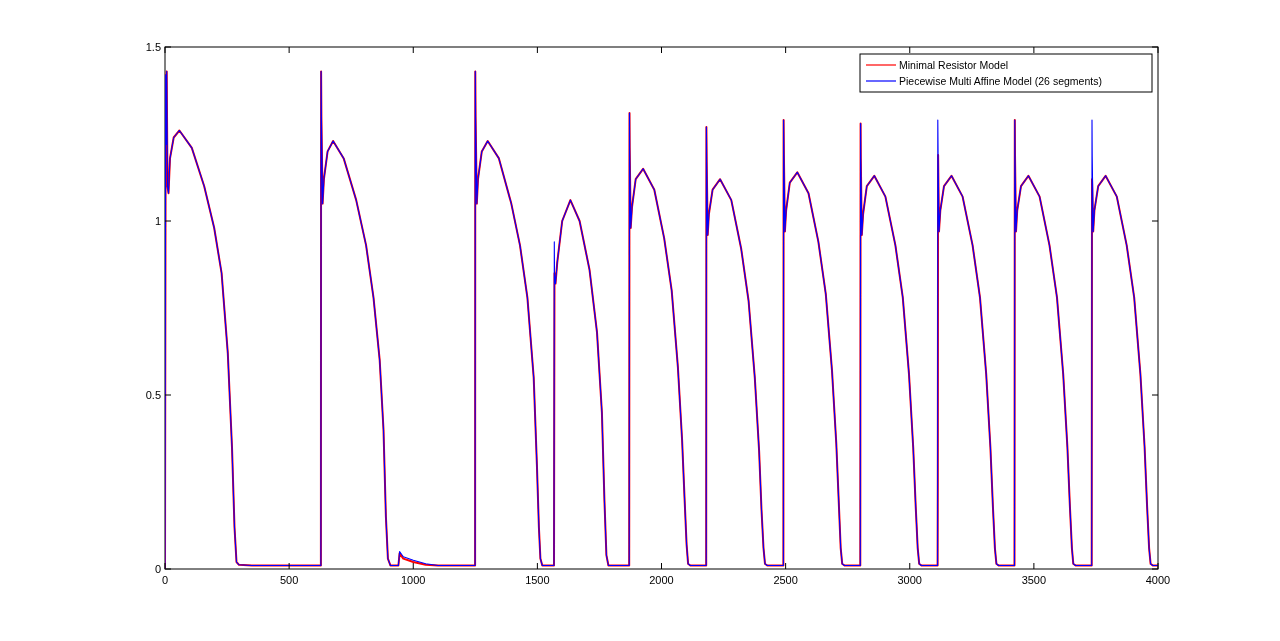 Image resolution: width=1280 pixels, height=641 pixels. Describe the element at coordinates (954, 65) in the screenshot. I see `legend-label: Minimal Resistor Model` at that location.